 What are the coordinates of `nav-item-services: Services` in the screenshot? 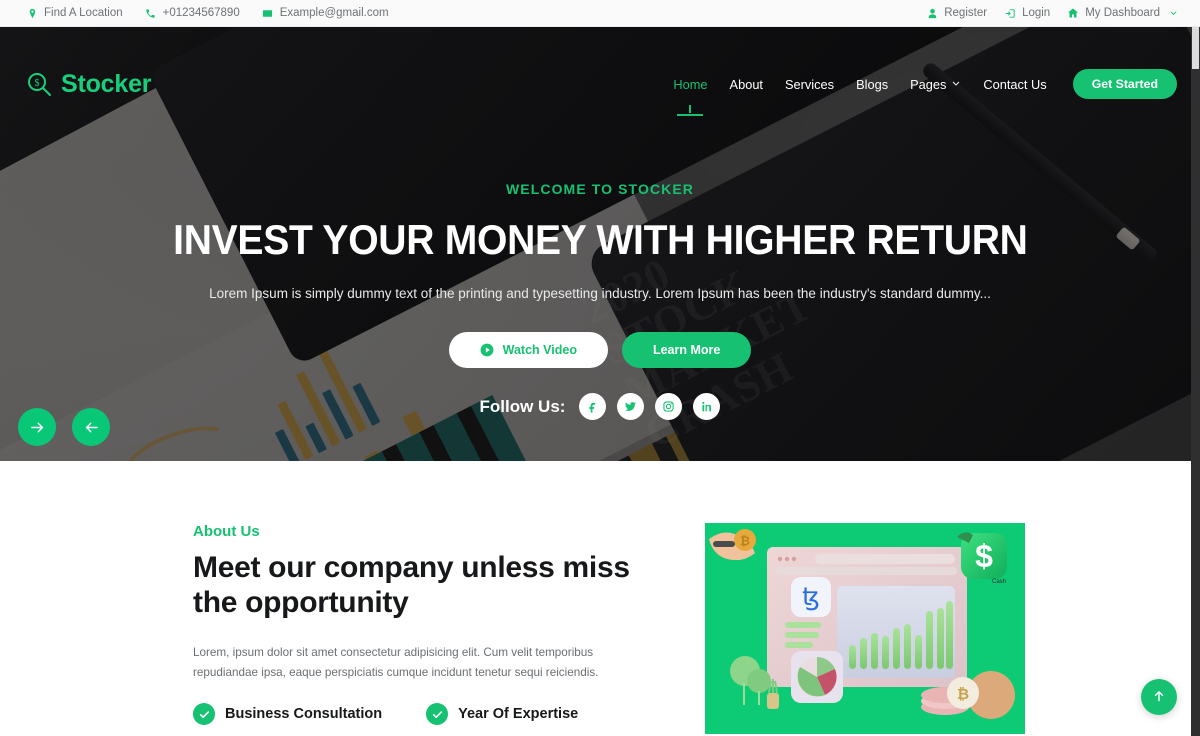 It's located at (809, 84).